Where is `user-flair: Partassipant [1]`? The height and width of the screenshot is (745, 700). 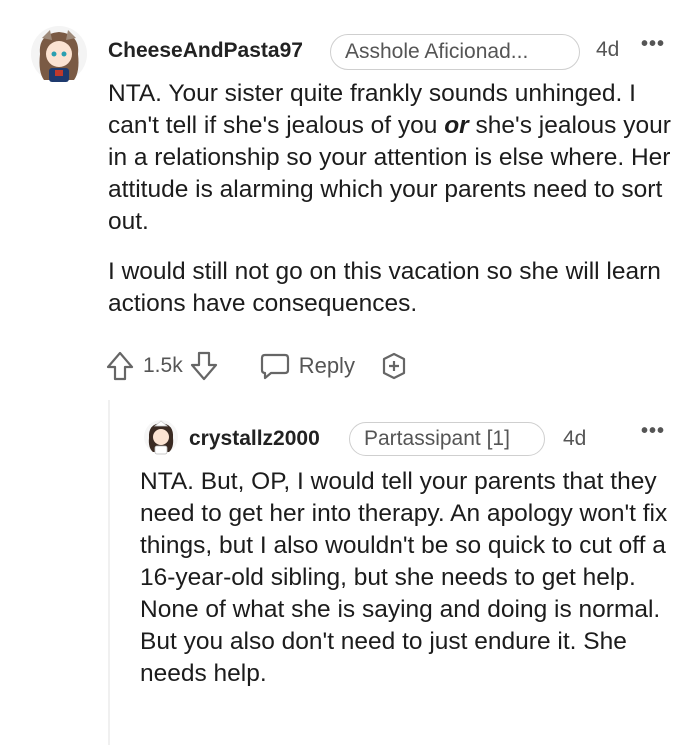 user-flair: Partassipant [1] is located at coordinates (447, 439).